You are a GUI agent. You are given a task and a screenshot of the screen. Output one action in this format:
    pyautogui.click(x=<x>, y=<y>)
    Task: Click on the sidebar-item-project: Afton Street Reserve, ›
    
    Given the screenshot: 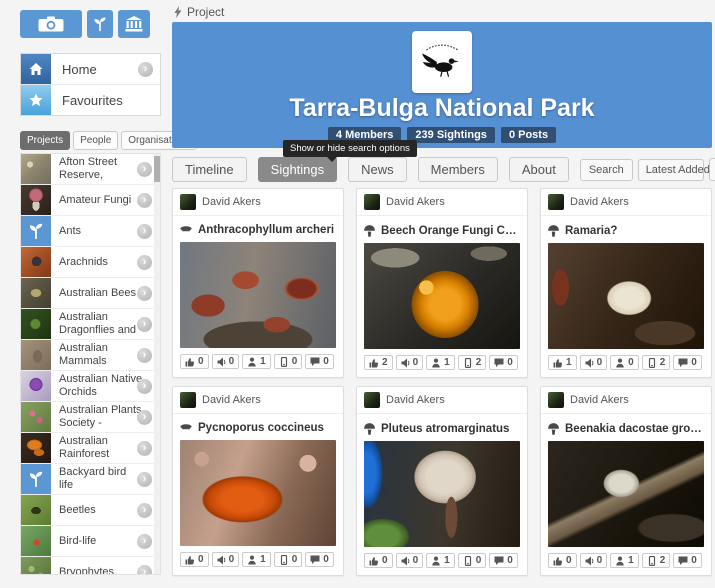 What is the action you would take?
    pyautogui.click(x=90, y=169)
    